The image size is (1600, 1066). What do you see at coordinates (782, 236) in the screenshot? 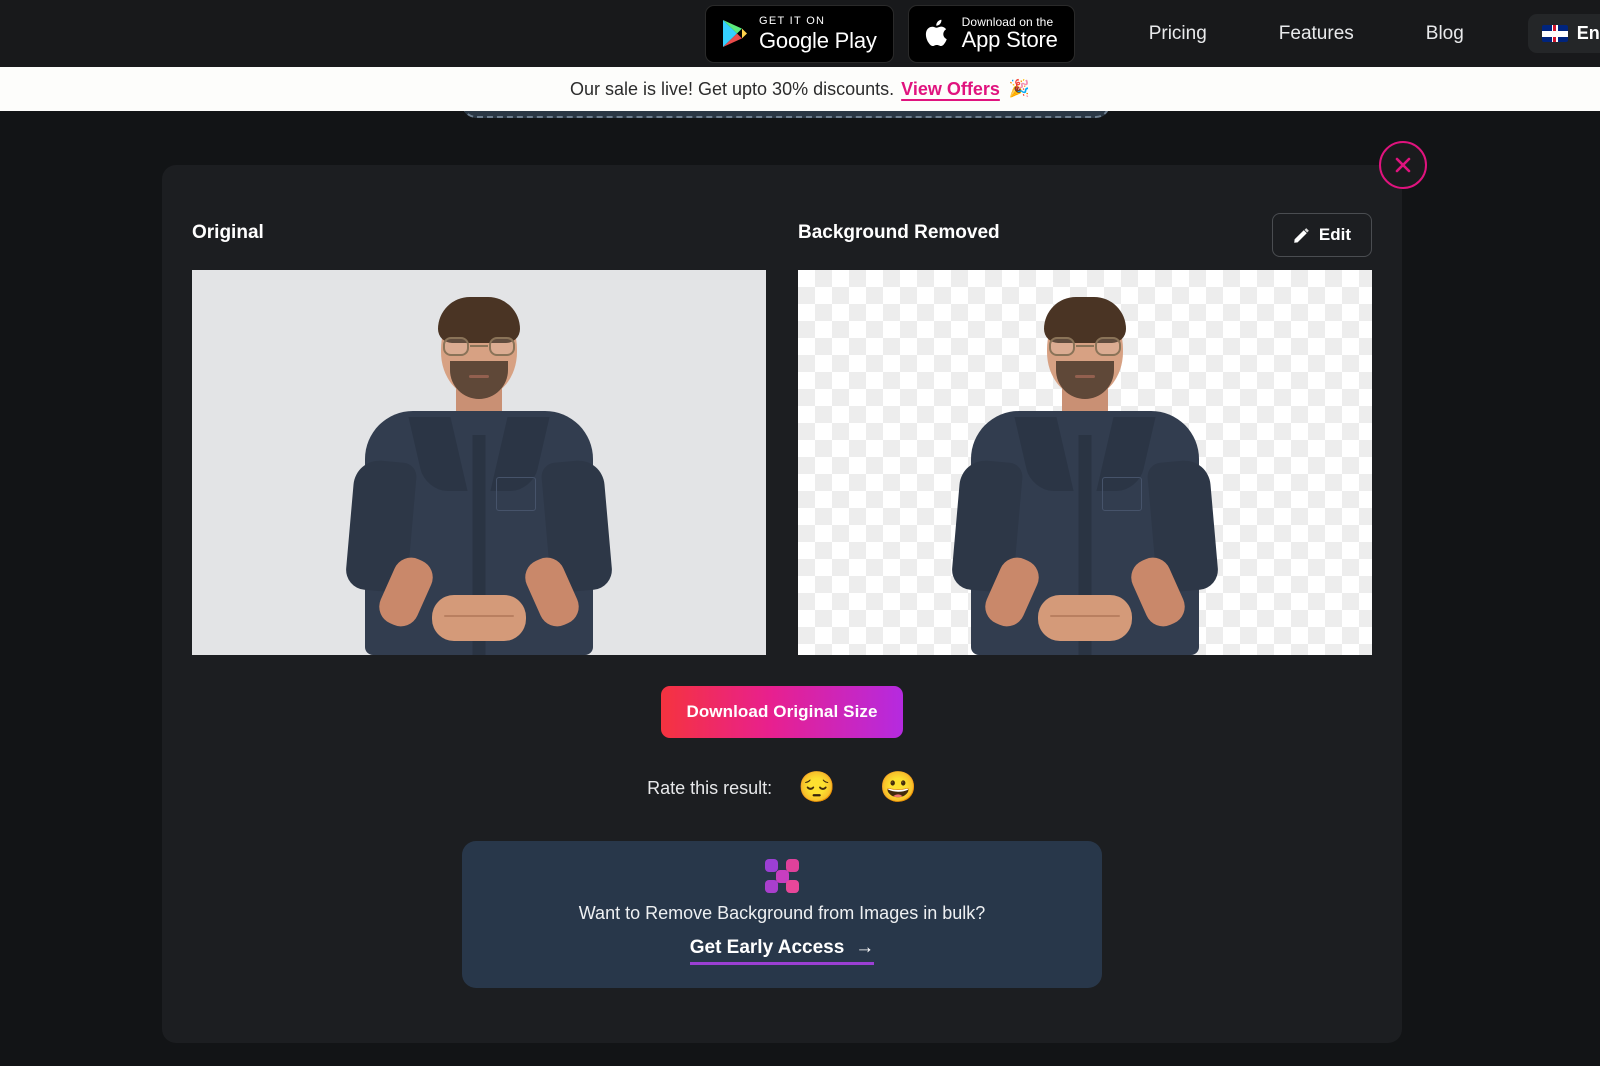
I see `panel-header-row: Original Background Removed Edit` at bounding box center [782, 236].